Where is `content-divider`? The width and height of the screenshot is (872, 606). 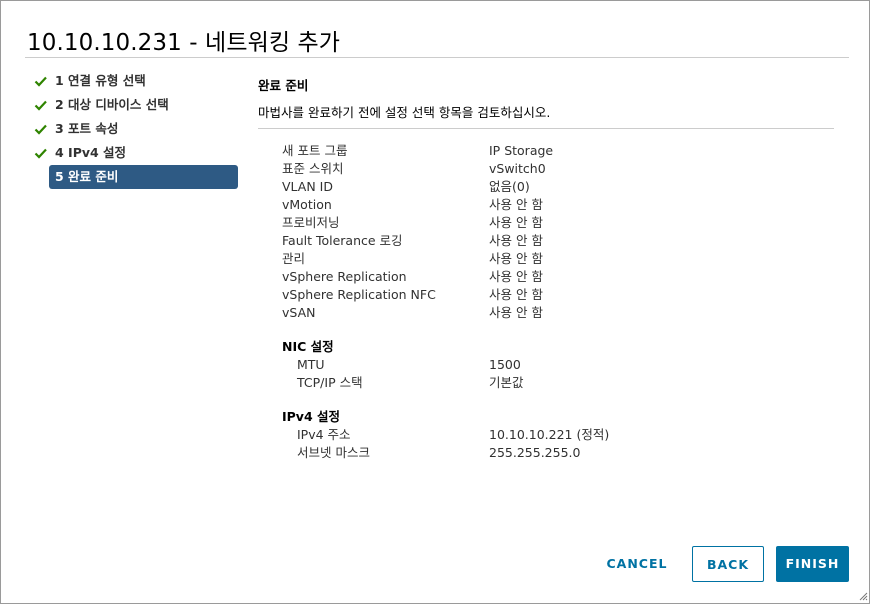
content-divider is located at coordinates (546, 128).